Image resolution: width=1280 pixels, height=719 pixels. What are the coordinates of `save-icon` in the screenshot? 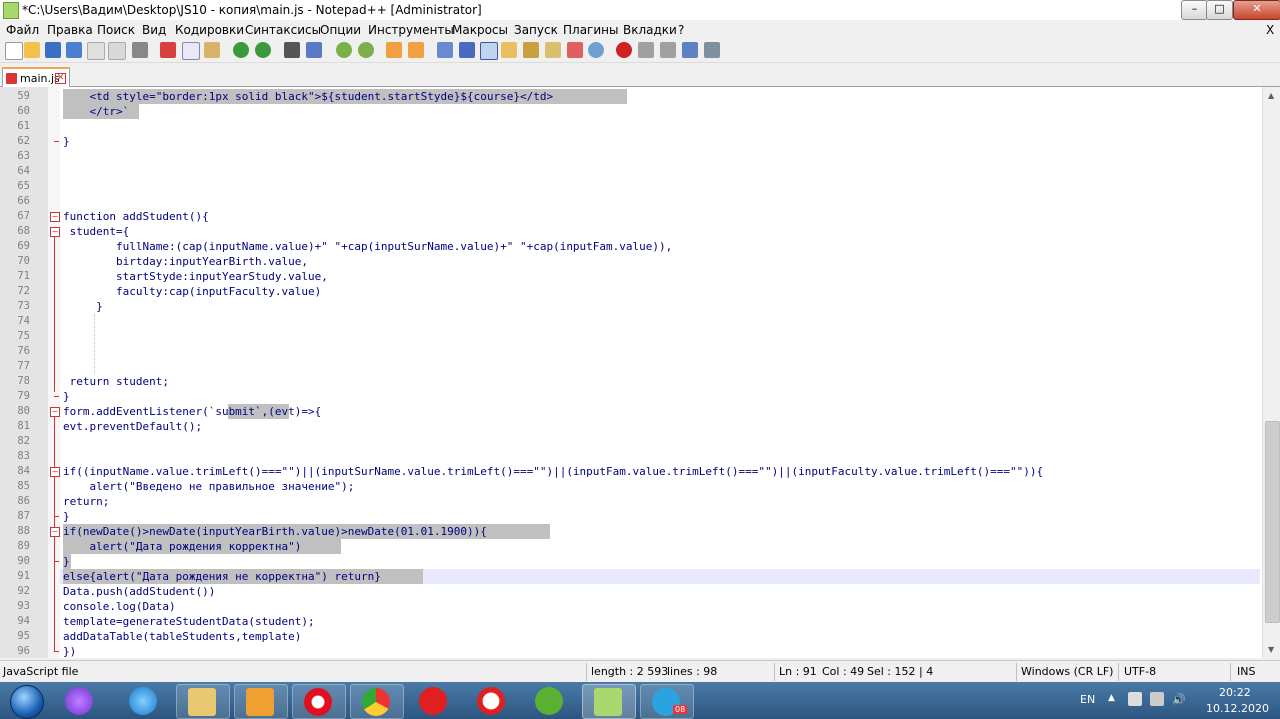 It's located at (53, 50).